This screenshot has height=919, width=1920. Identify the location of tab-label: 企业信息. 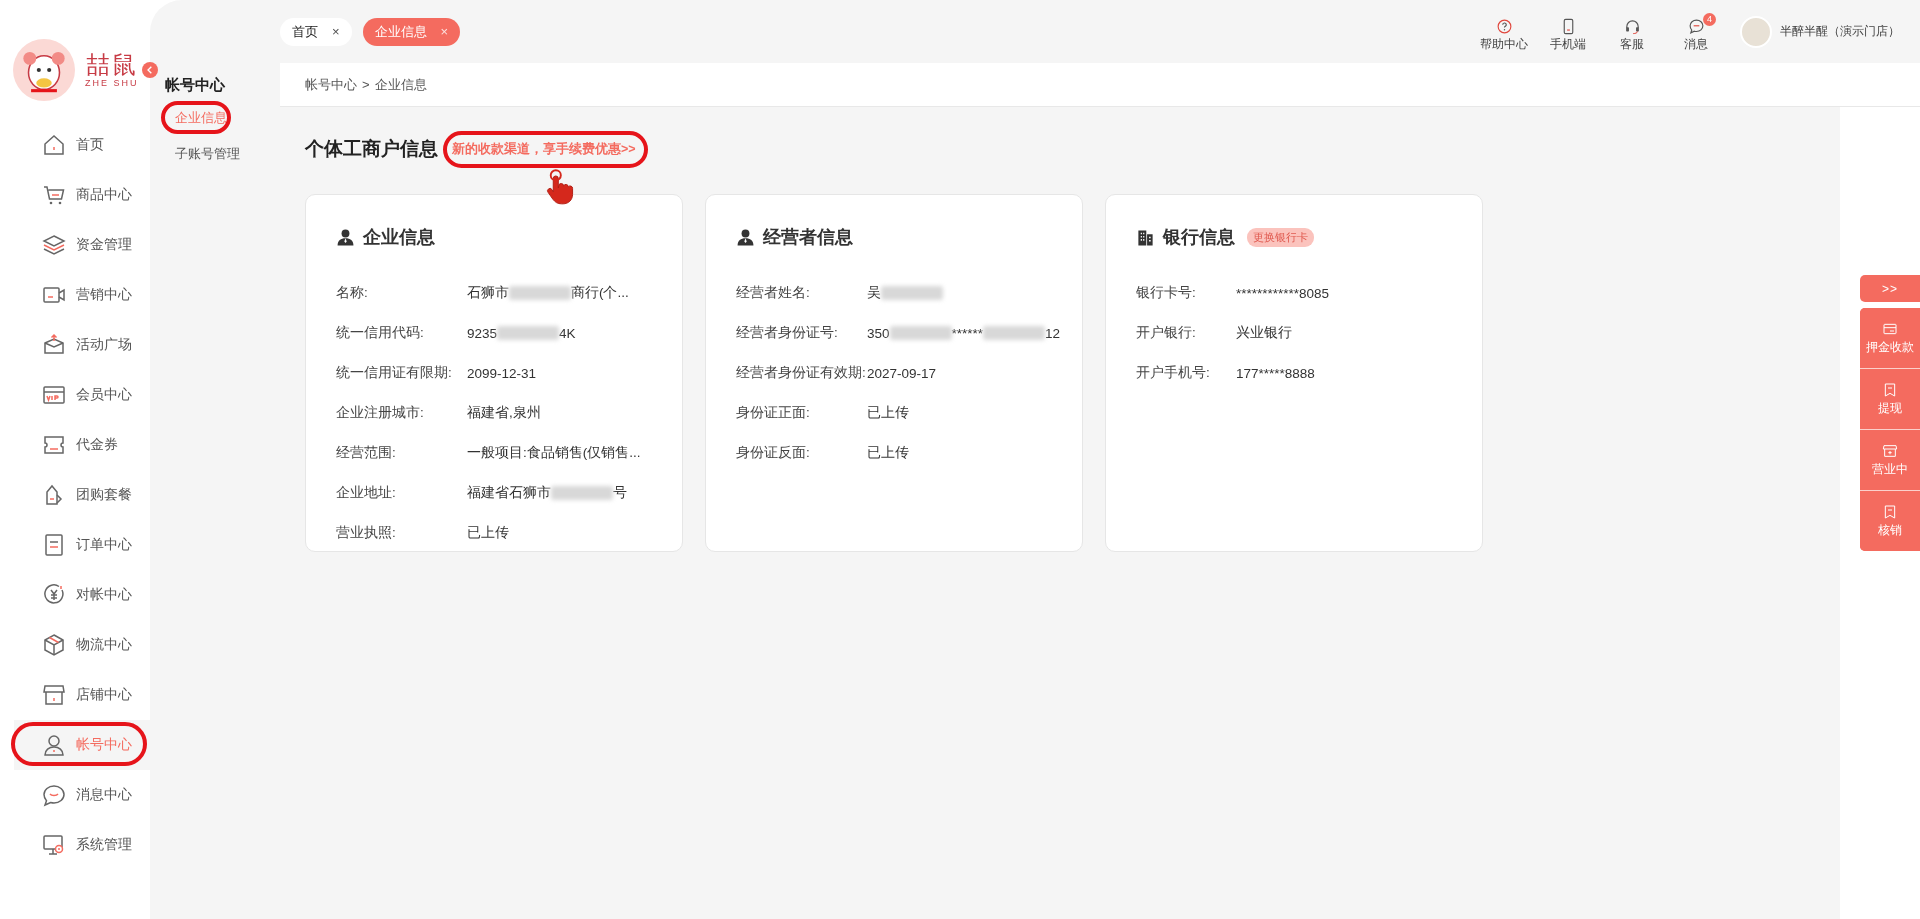
(400, 31).